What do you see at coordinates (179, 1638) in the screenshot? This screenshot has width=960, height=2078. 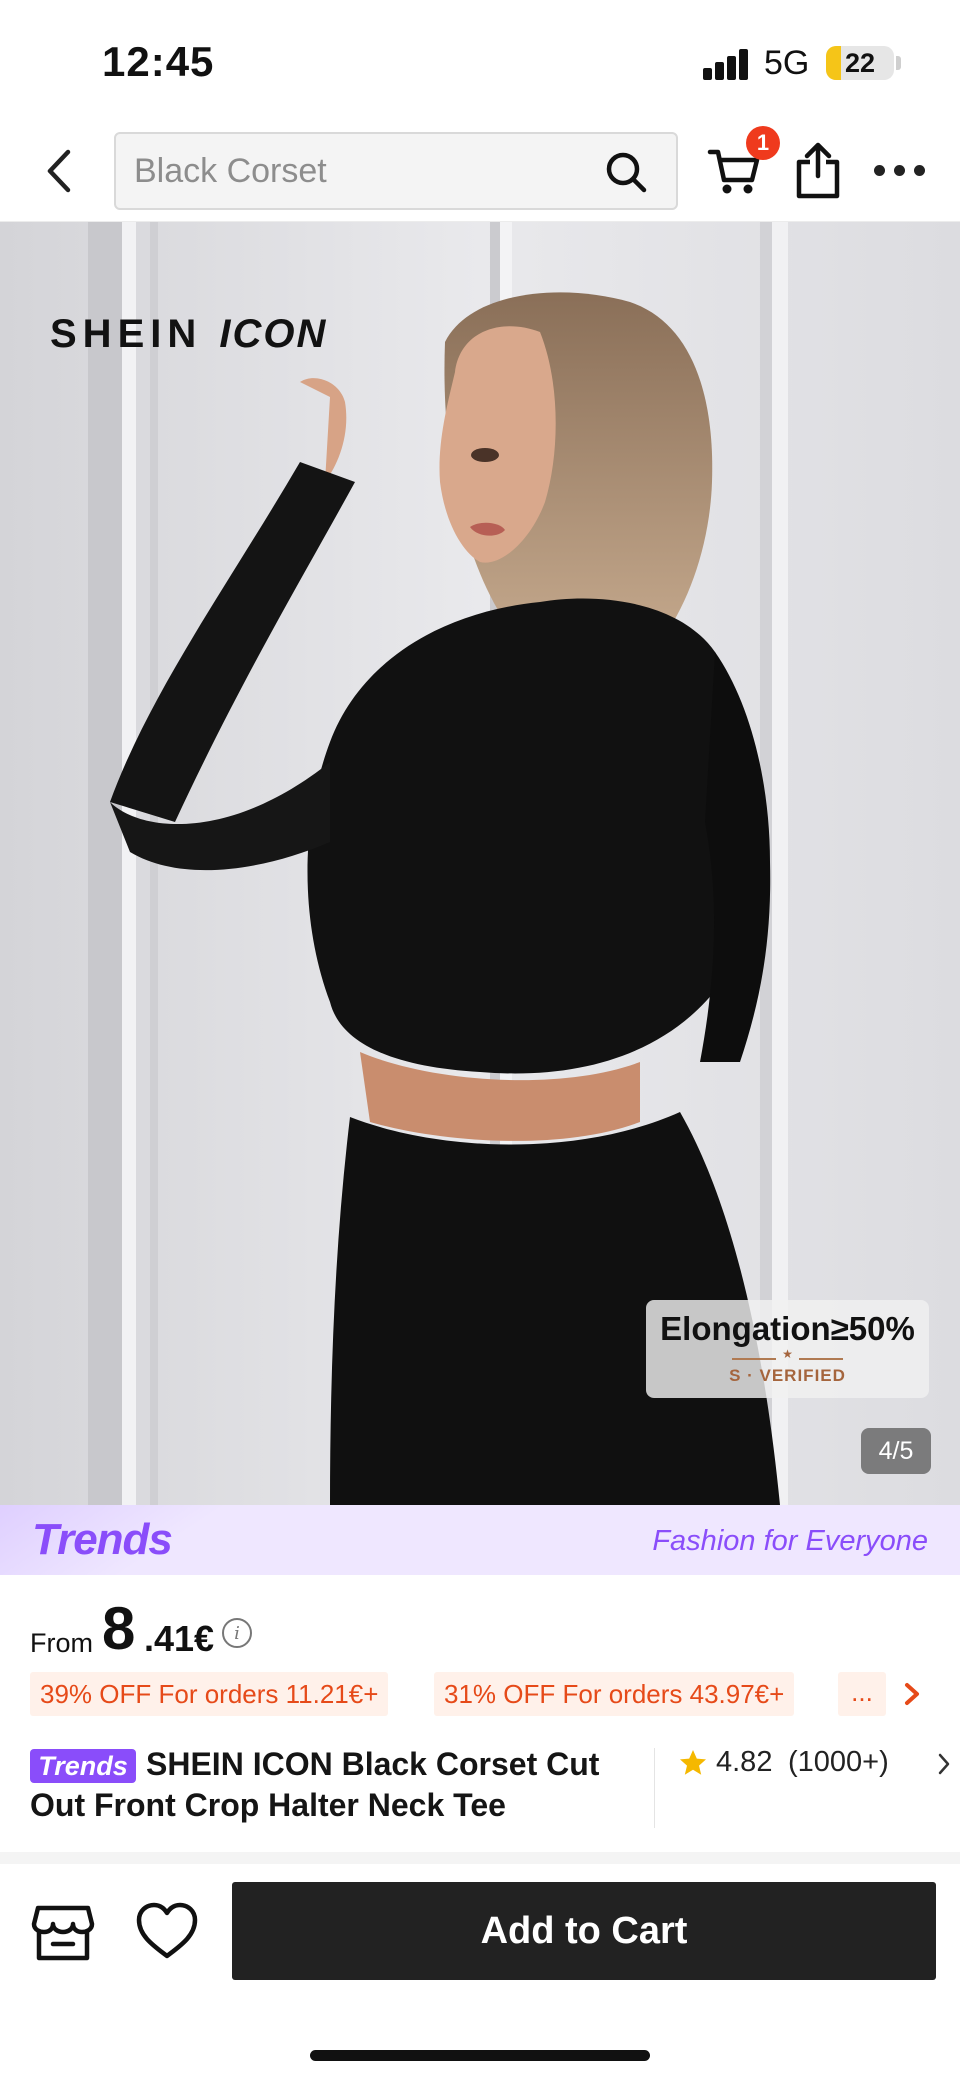 I see `price-decimal: .41€` at bounding box center [179, 1638].